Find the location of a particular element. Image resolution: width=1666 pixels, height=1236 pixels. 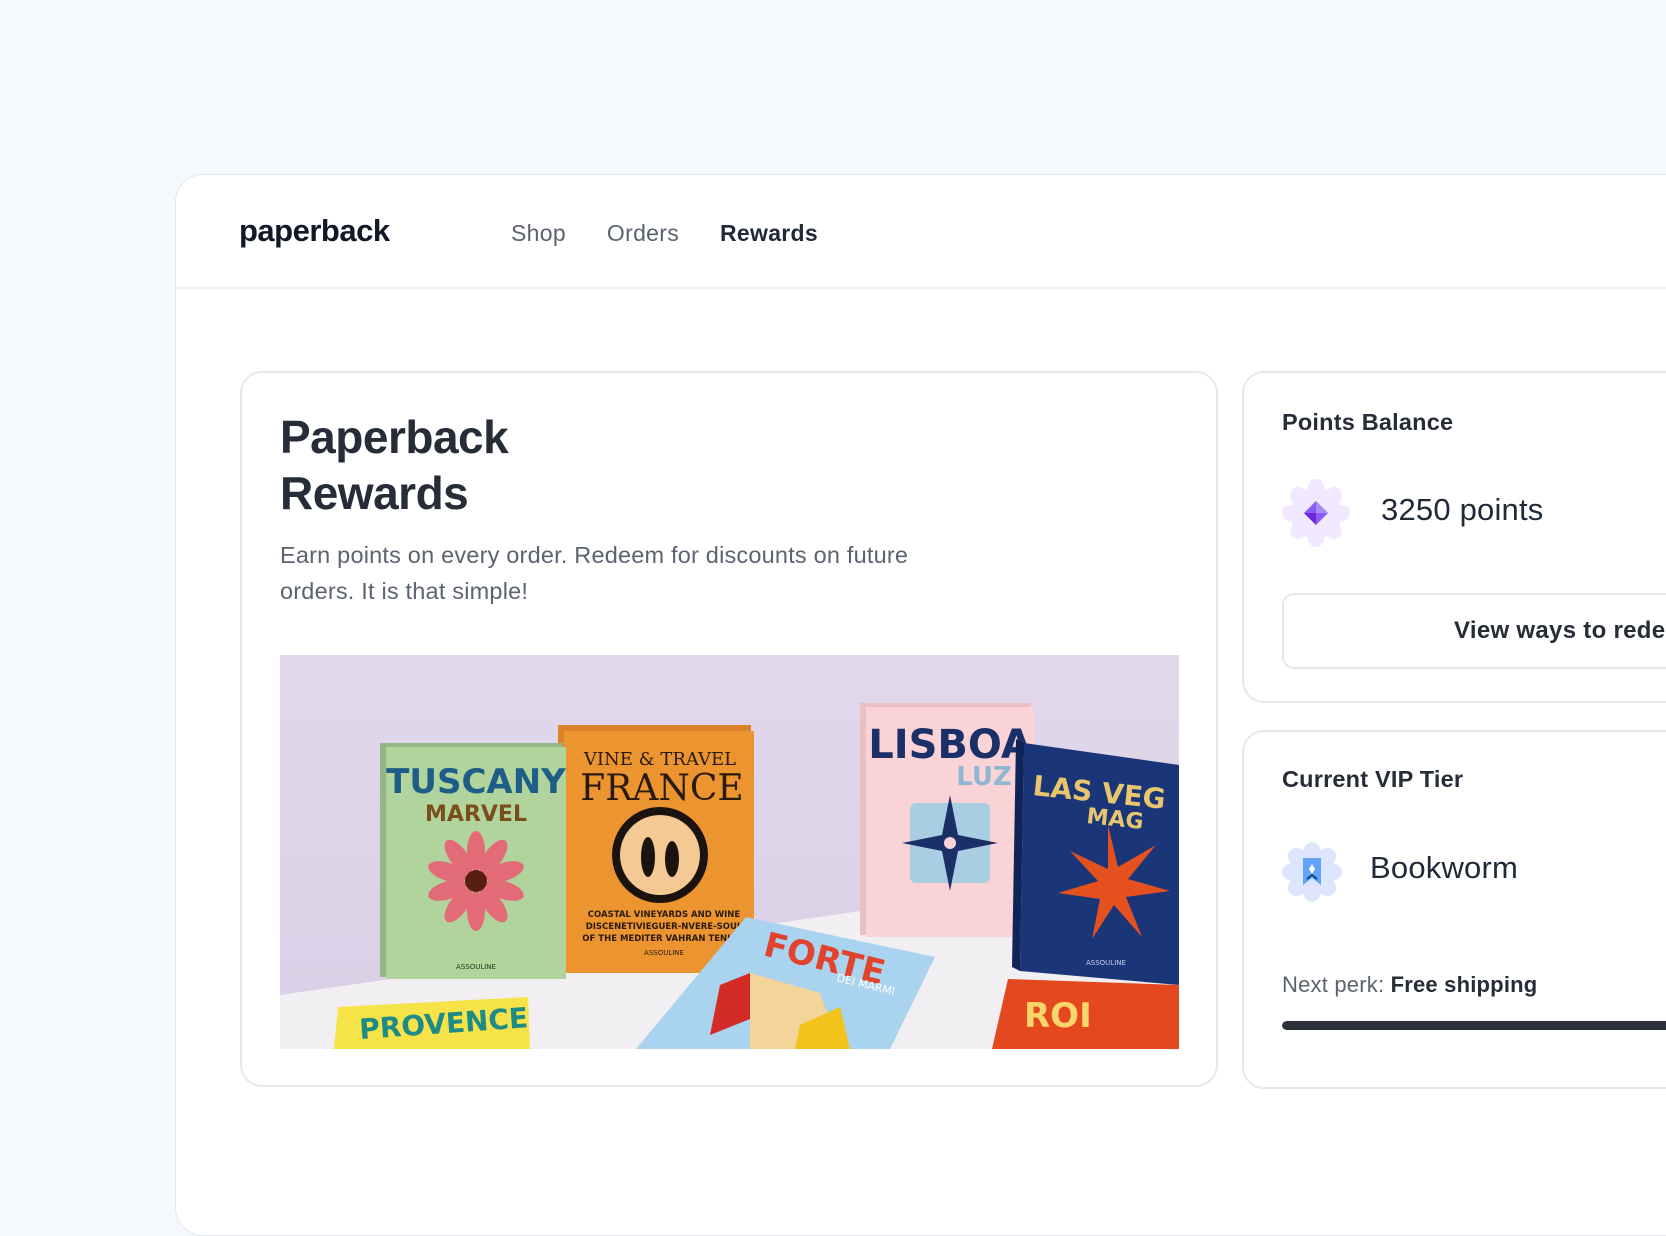

vip-progress-fill is located at coordinates (1474, 1025).